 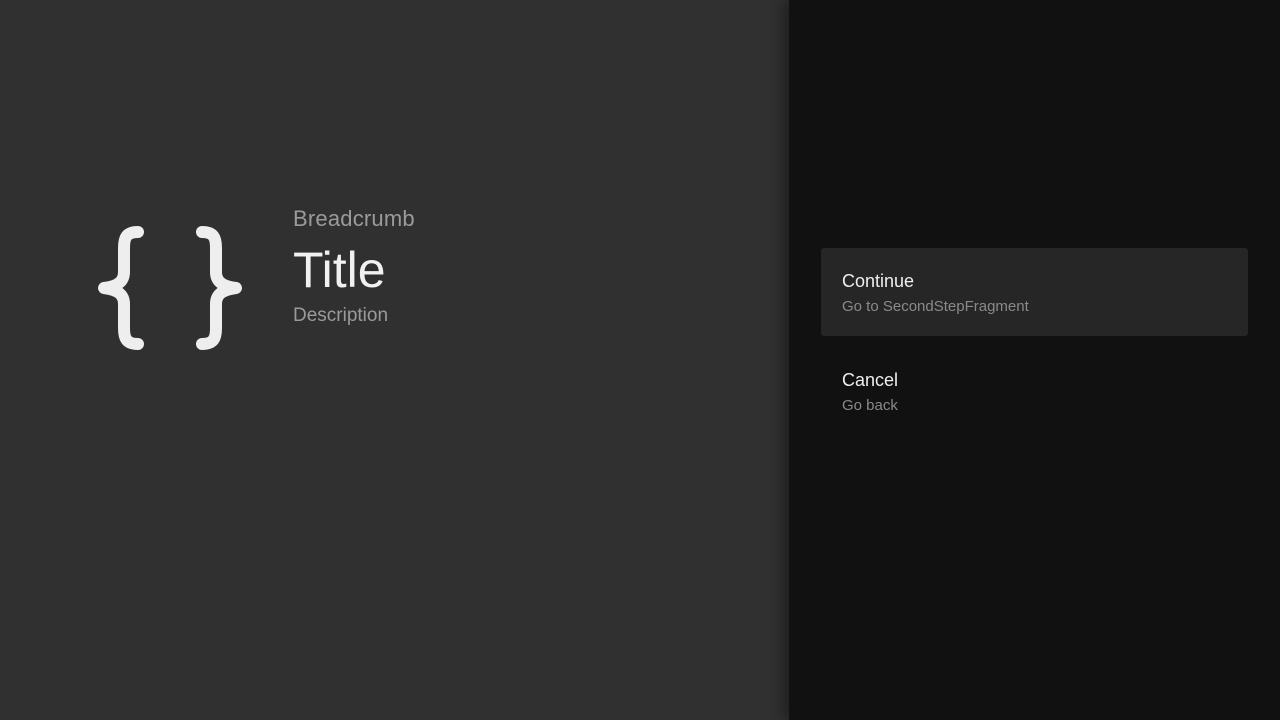 I want to click on guidance-breadcrumb: Breadcrumb, so click(x=354, y=218).